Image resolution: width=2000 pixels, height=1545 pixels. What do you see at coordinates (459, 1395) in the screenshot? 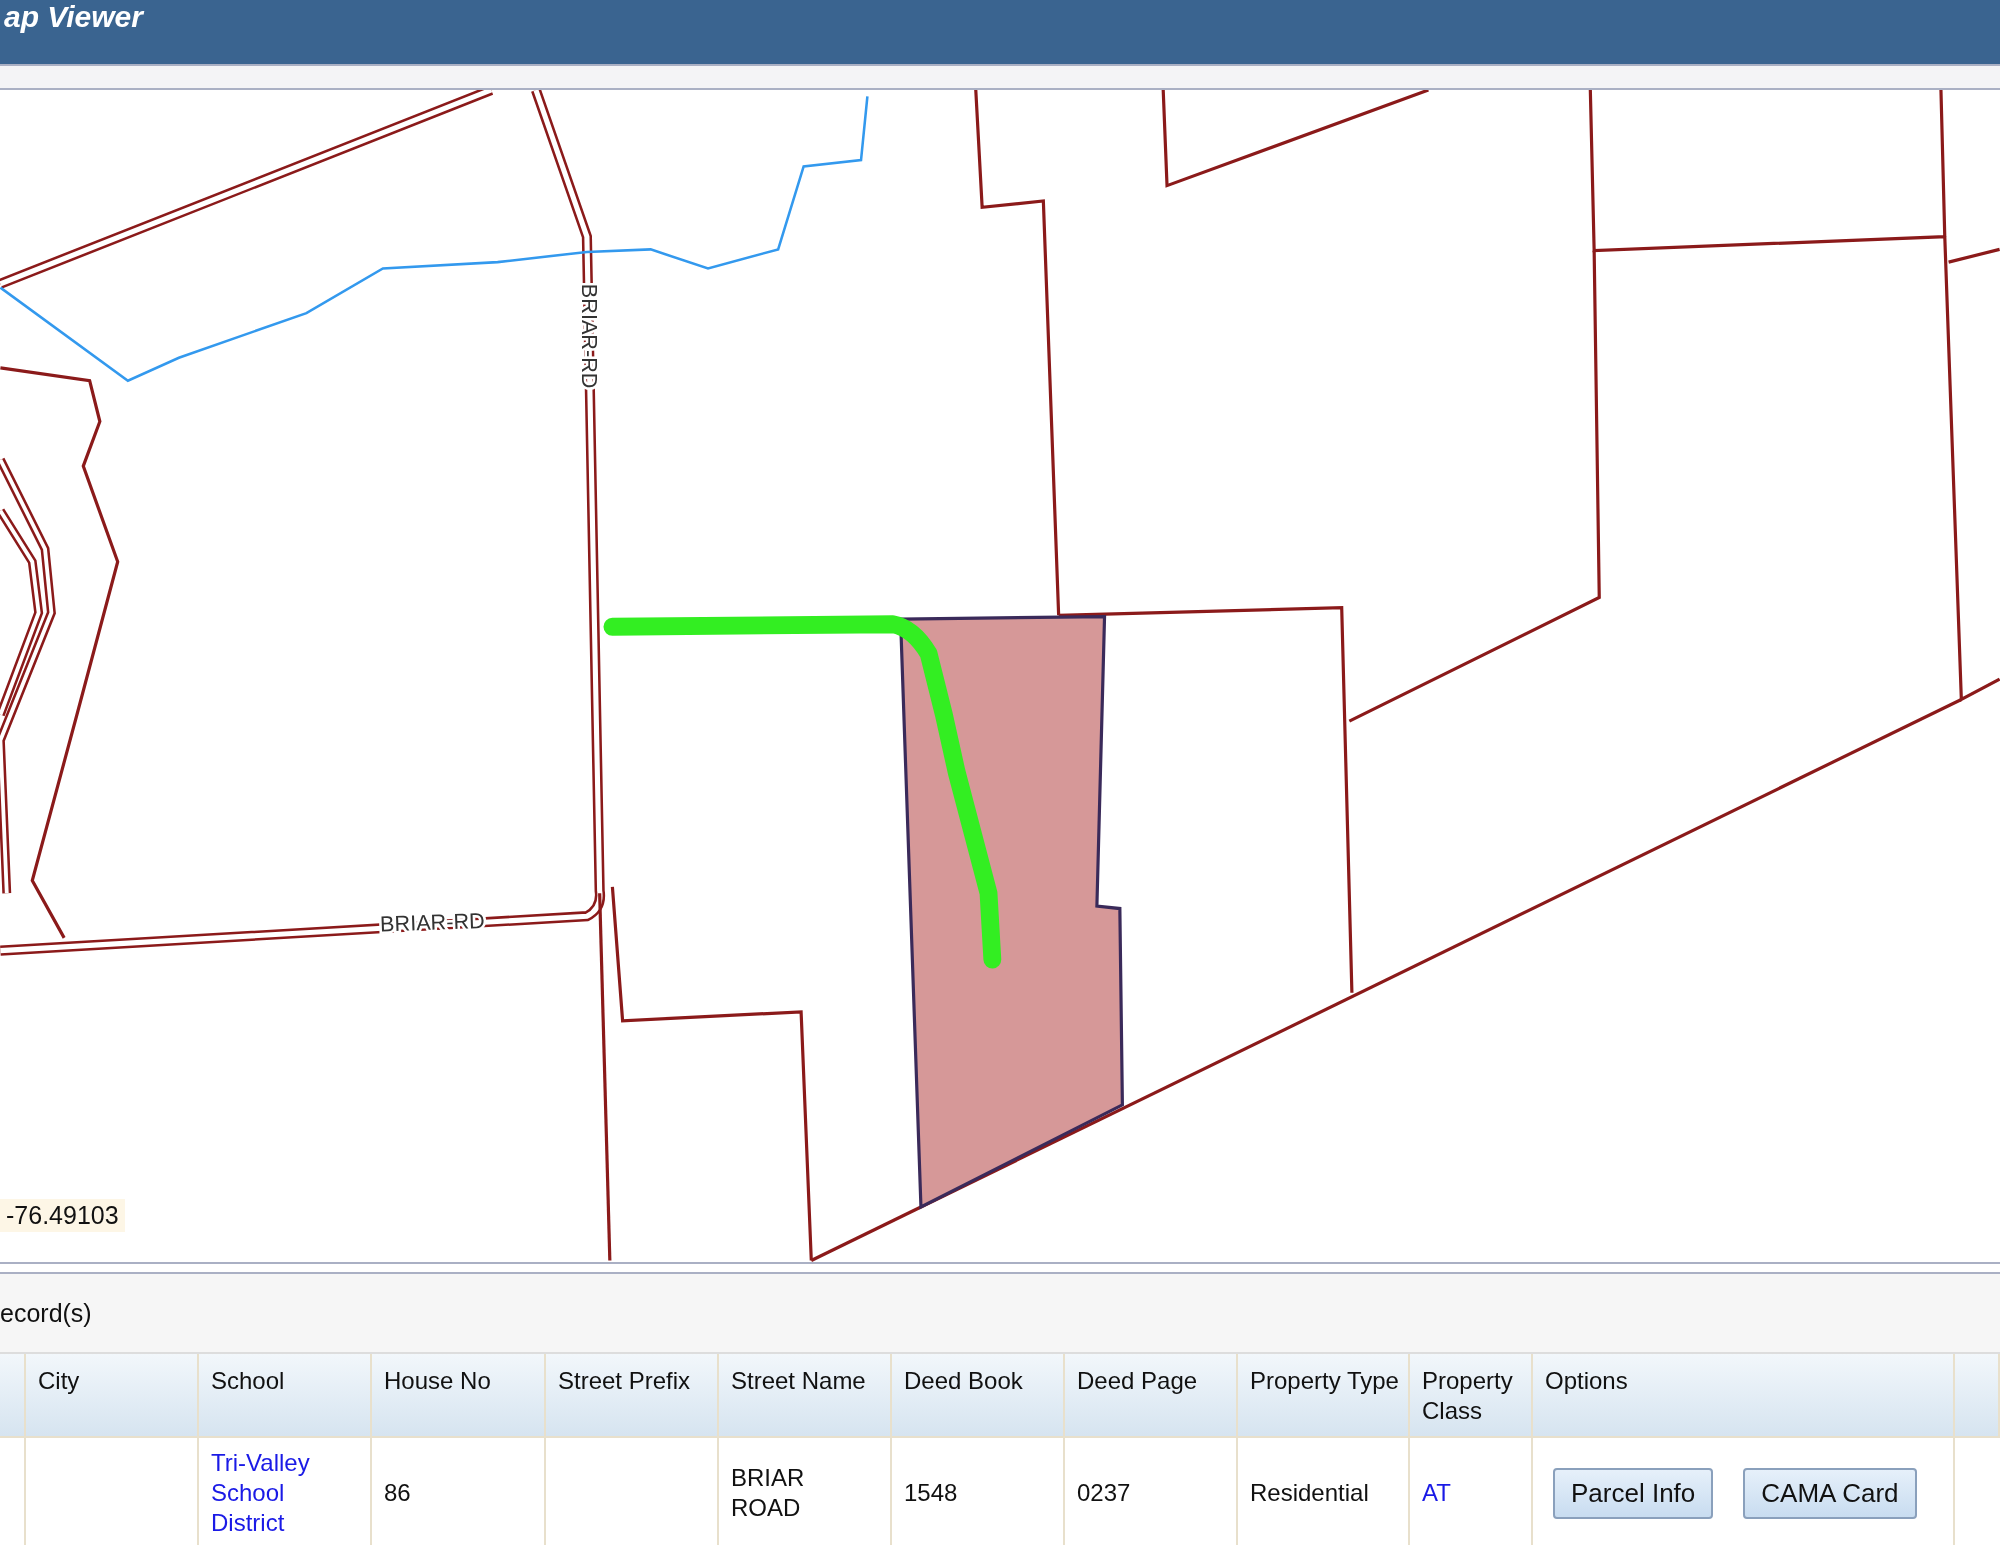
I see `column-header: House No` at bounding box center [459, 1395].